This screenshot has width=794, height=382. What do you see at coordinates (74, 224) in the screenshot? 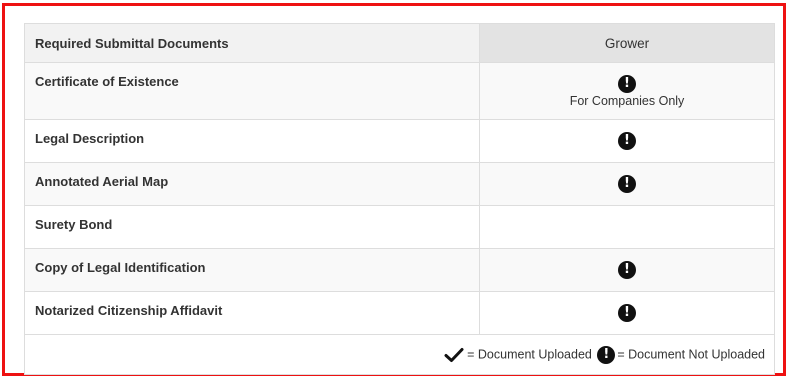
I see `document-label: Surety Bond` at bounding box center [74, 224].